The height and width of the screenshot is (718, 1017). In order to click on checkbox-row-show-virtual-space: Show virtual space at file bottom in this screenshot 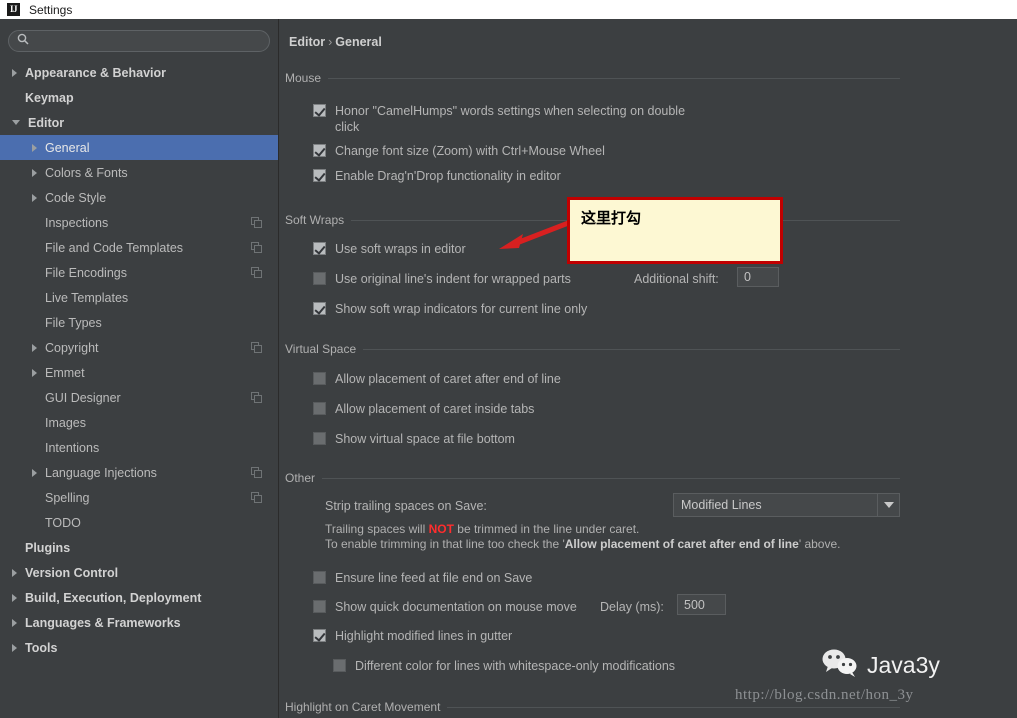, I will do `click(414, 439)`.